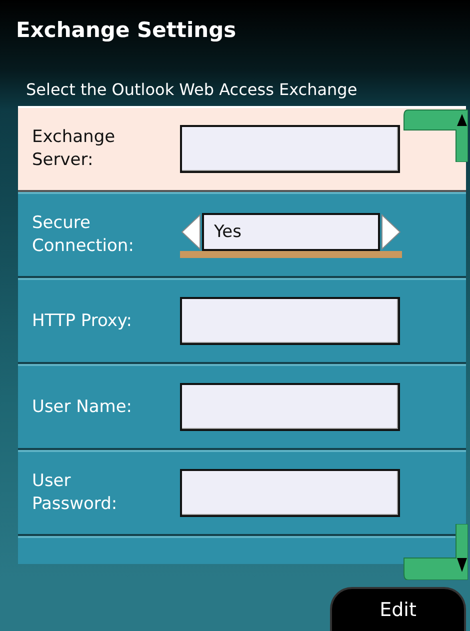  I want to click on scroll-up-button, so click(435, 135).